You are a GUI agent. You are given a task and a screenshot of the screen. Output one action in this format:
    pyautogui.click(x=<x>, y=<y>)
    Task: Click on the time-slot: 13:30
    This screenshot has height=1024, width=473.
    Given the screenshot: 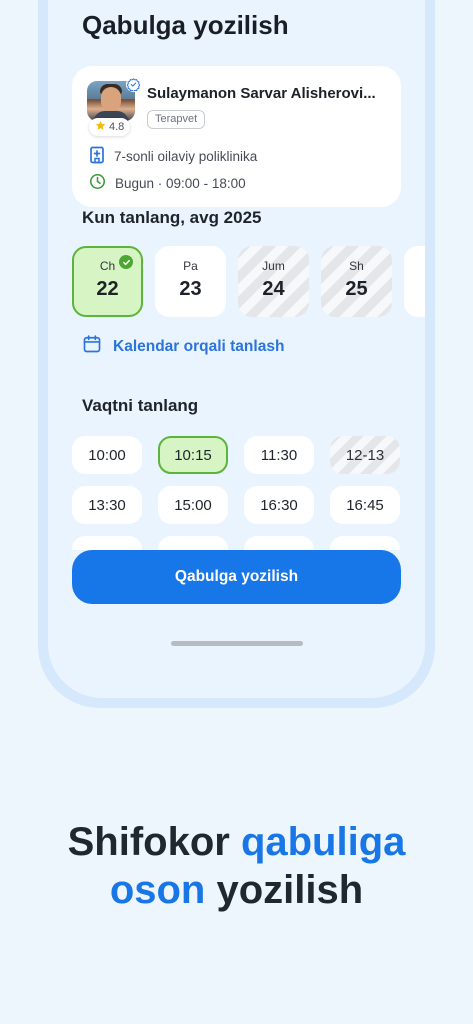 What is the action you would take?
    pyautogui.click(x=107, y=505)
    